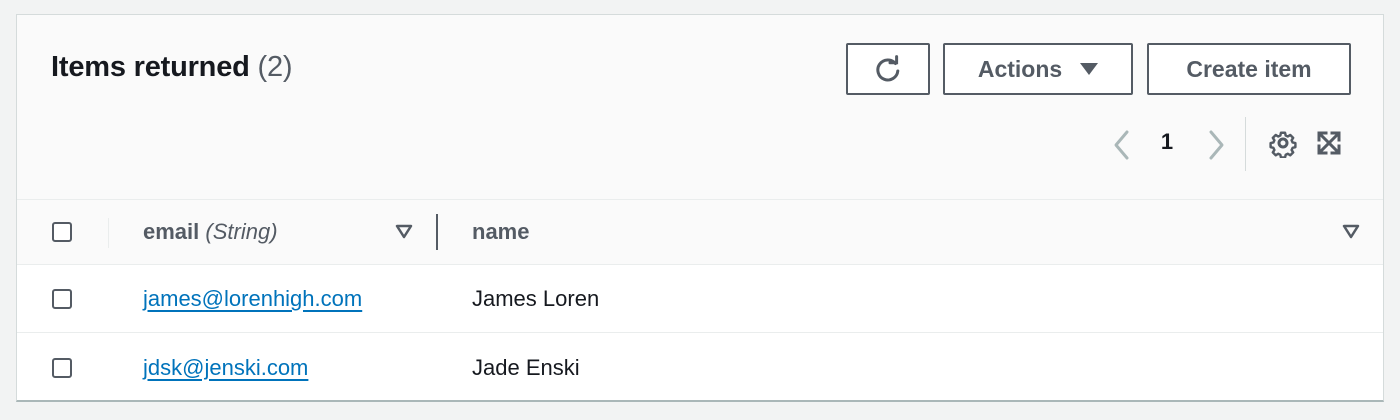 The height and width of the screenshot is (420, 1400). Describe the element at coordinates (108, 233) in the screenshot. I see `column-divider` at that location.